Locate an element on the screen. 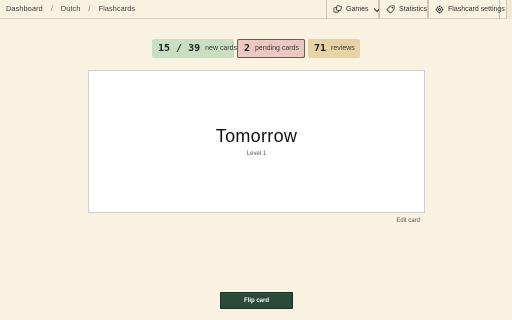  flashcard-level: Level 1 is located at coordinates (256, 154).